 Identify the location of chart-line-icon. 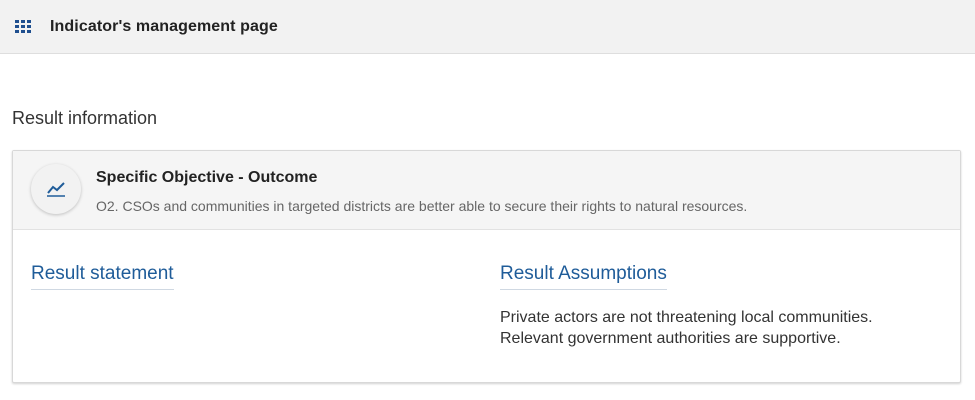
(56, 189).